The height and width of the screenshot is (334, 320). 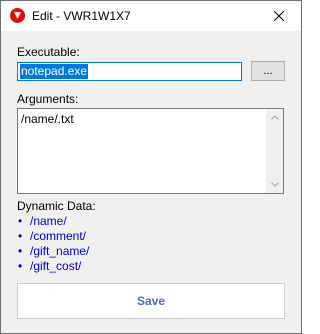 I want to click on arguments-scrollbar, so click(x=274, y=151).